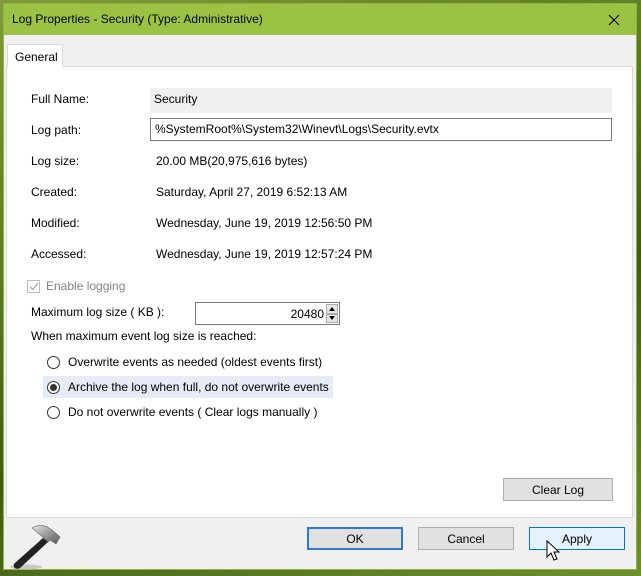  I want to click on checkmark-icon, so click(33, 286).